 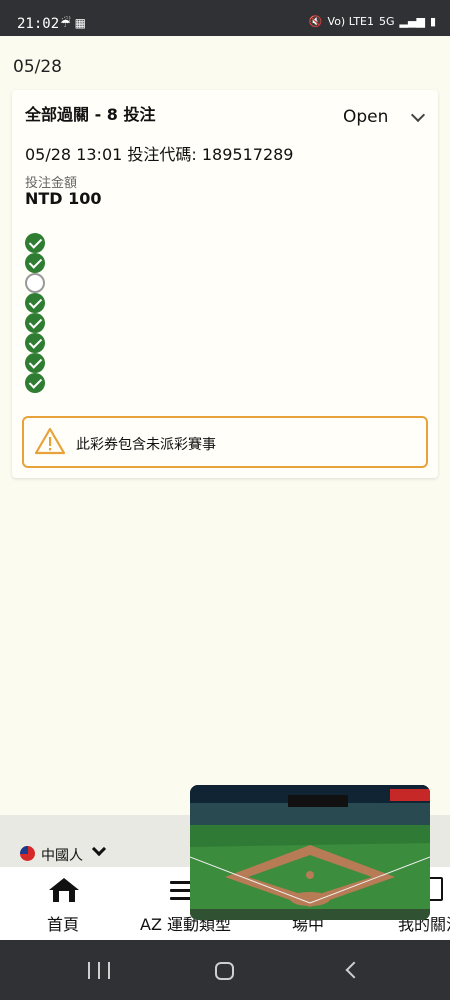 I want to click on notification-icons: ☔ ▦, so click(x=73, y=23).